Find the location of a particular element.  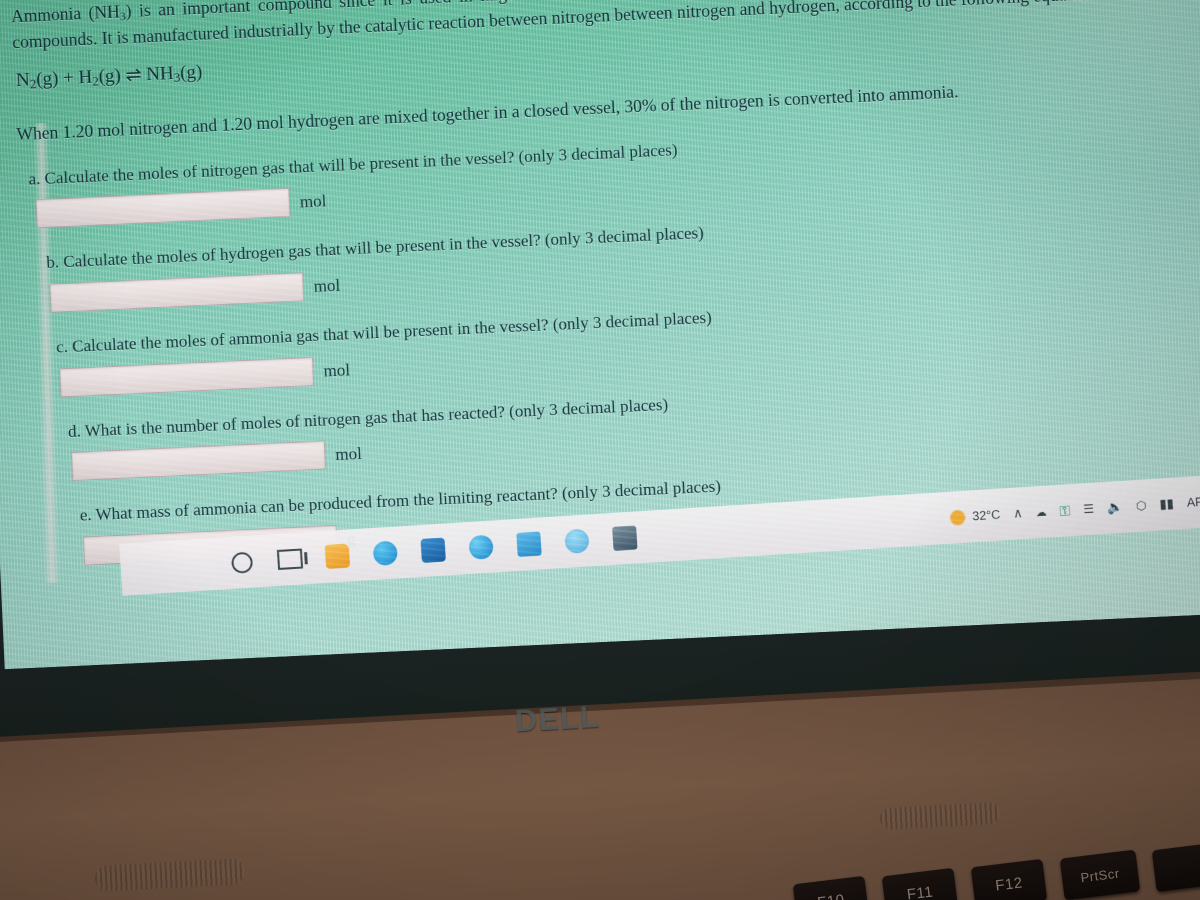

mail-icon is located at coordinates (529, 544).